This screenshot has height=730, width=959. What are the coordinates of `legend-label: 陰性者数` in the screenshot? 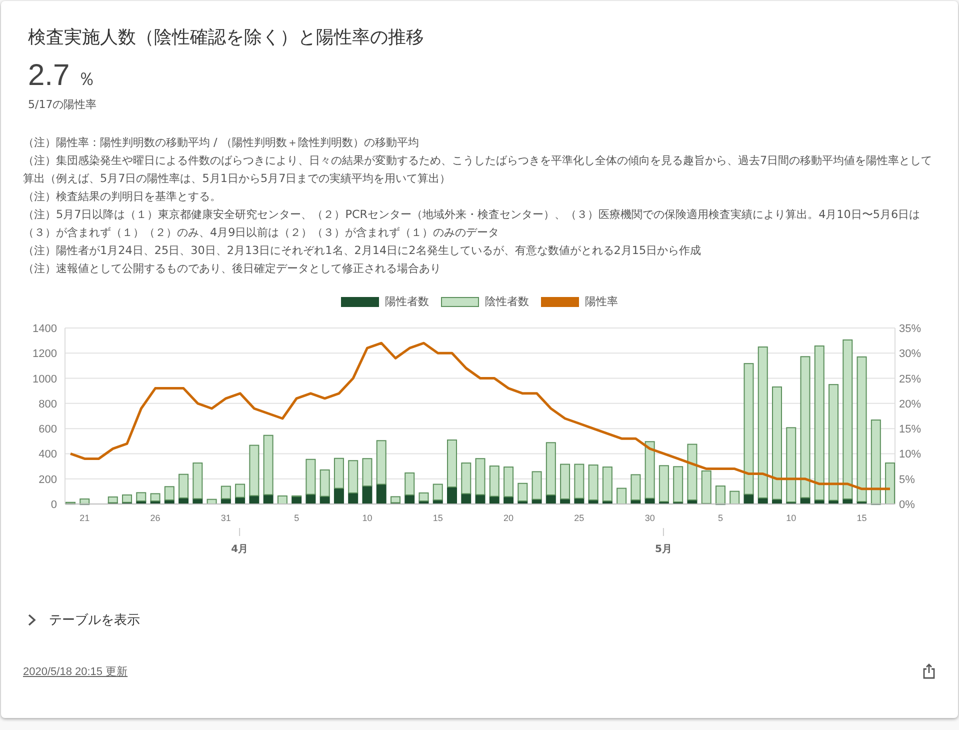 It's located at (507, 301).